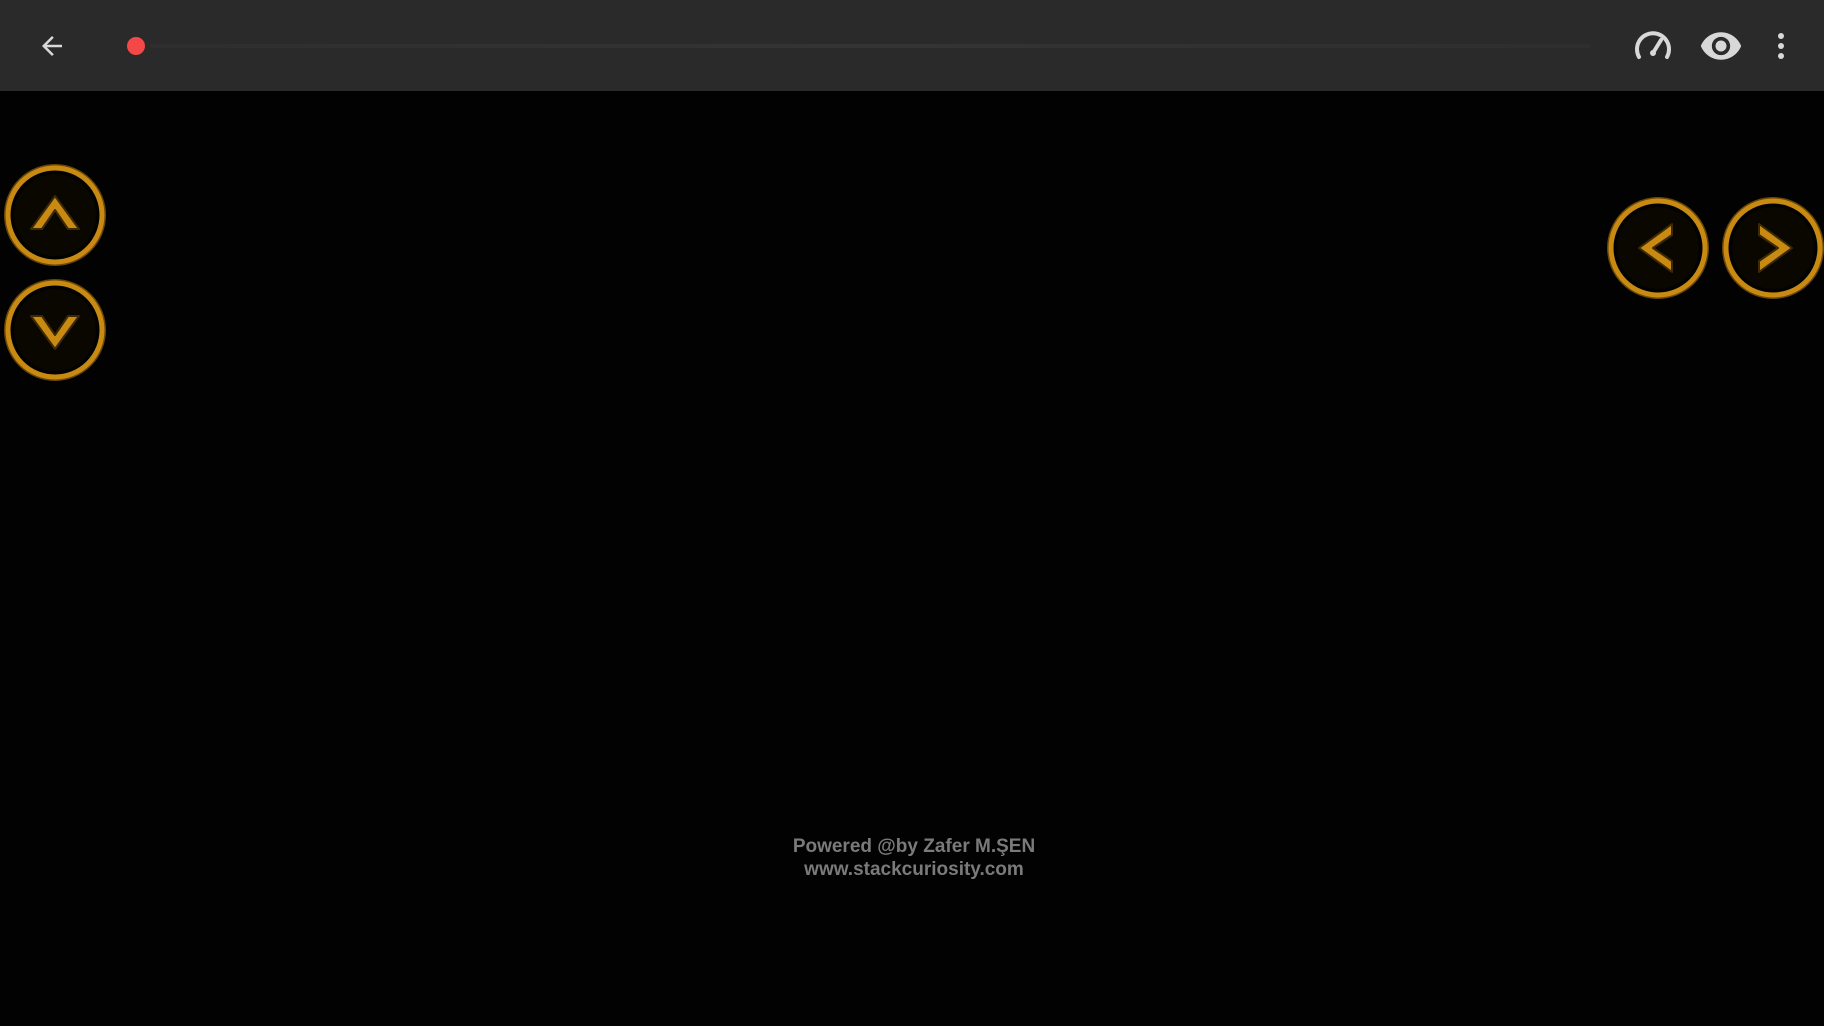 Image resolution: width=1824 pixels, height=1026 pixels. I want to click on top-toolbar, so click(912, 45).